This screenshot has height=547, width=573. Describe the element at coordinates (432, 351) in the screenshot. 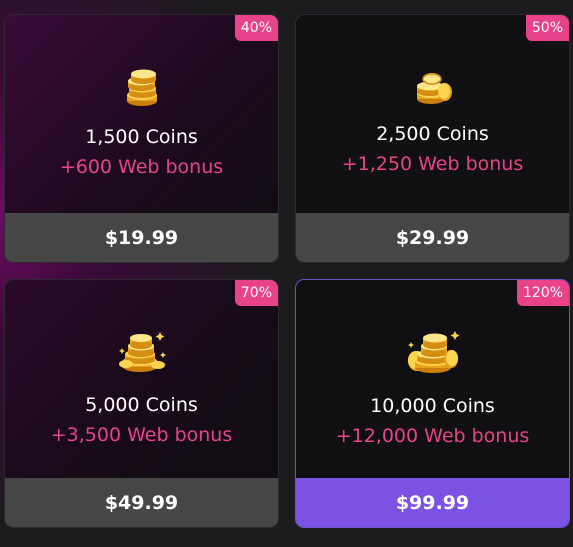

I see `coin-heap-icon` at that location.